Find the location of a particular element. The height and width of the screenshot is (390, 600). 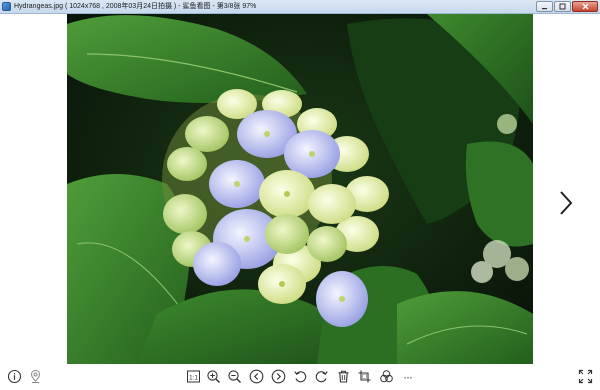

crop-button is located at coordinates (364, 376).